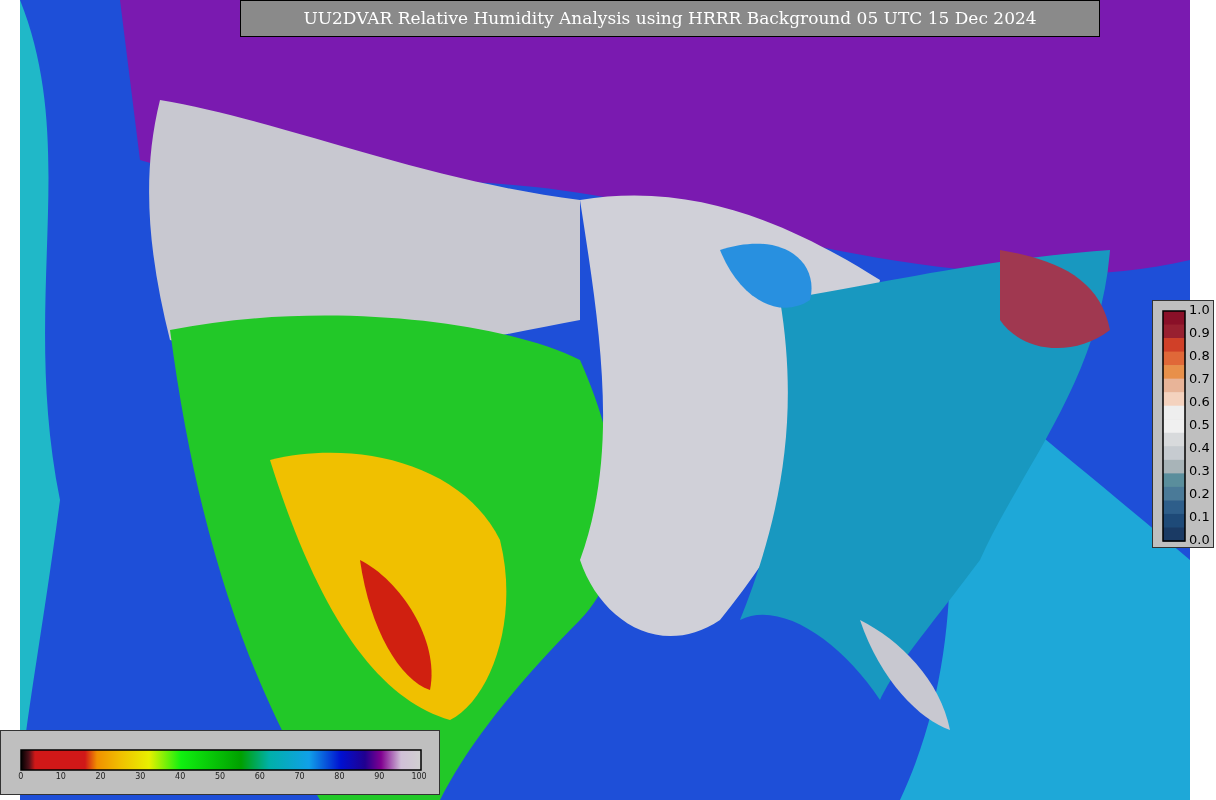  I want to click on tick-label: 70, so click(299, 777).